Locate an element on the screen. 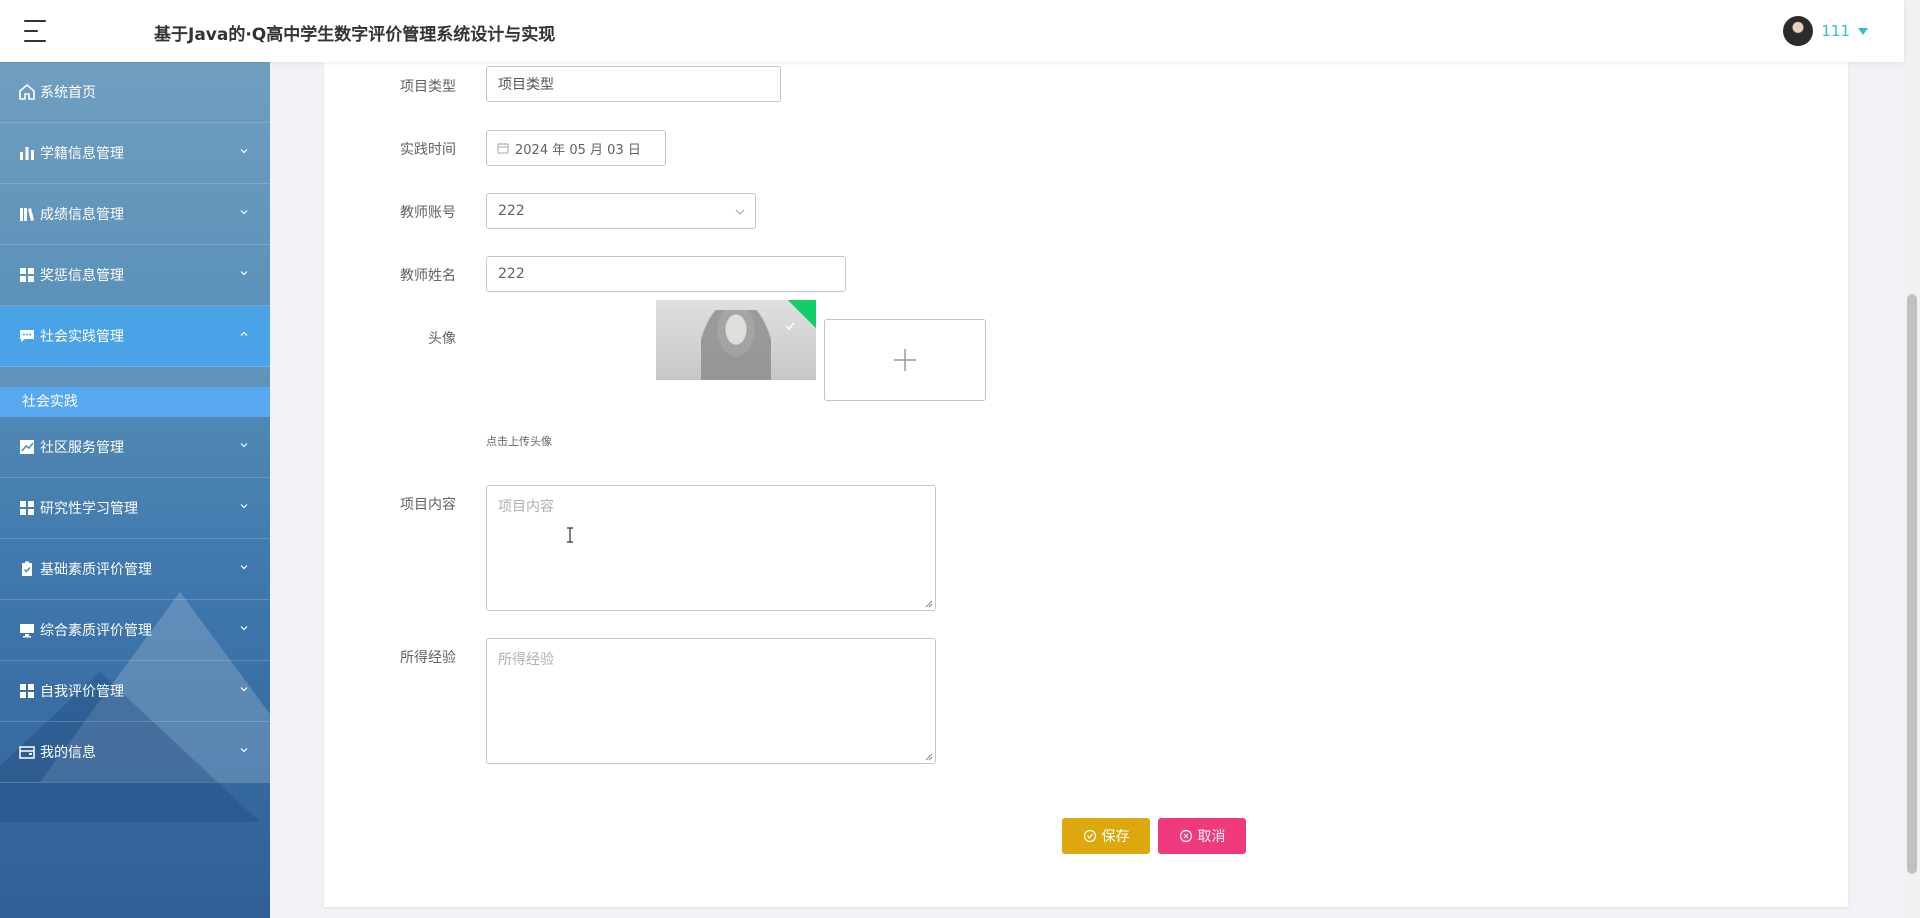  project-content-placeholder: 项目内容 is located at coordinates (526, 507).